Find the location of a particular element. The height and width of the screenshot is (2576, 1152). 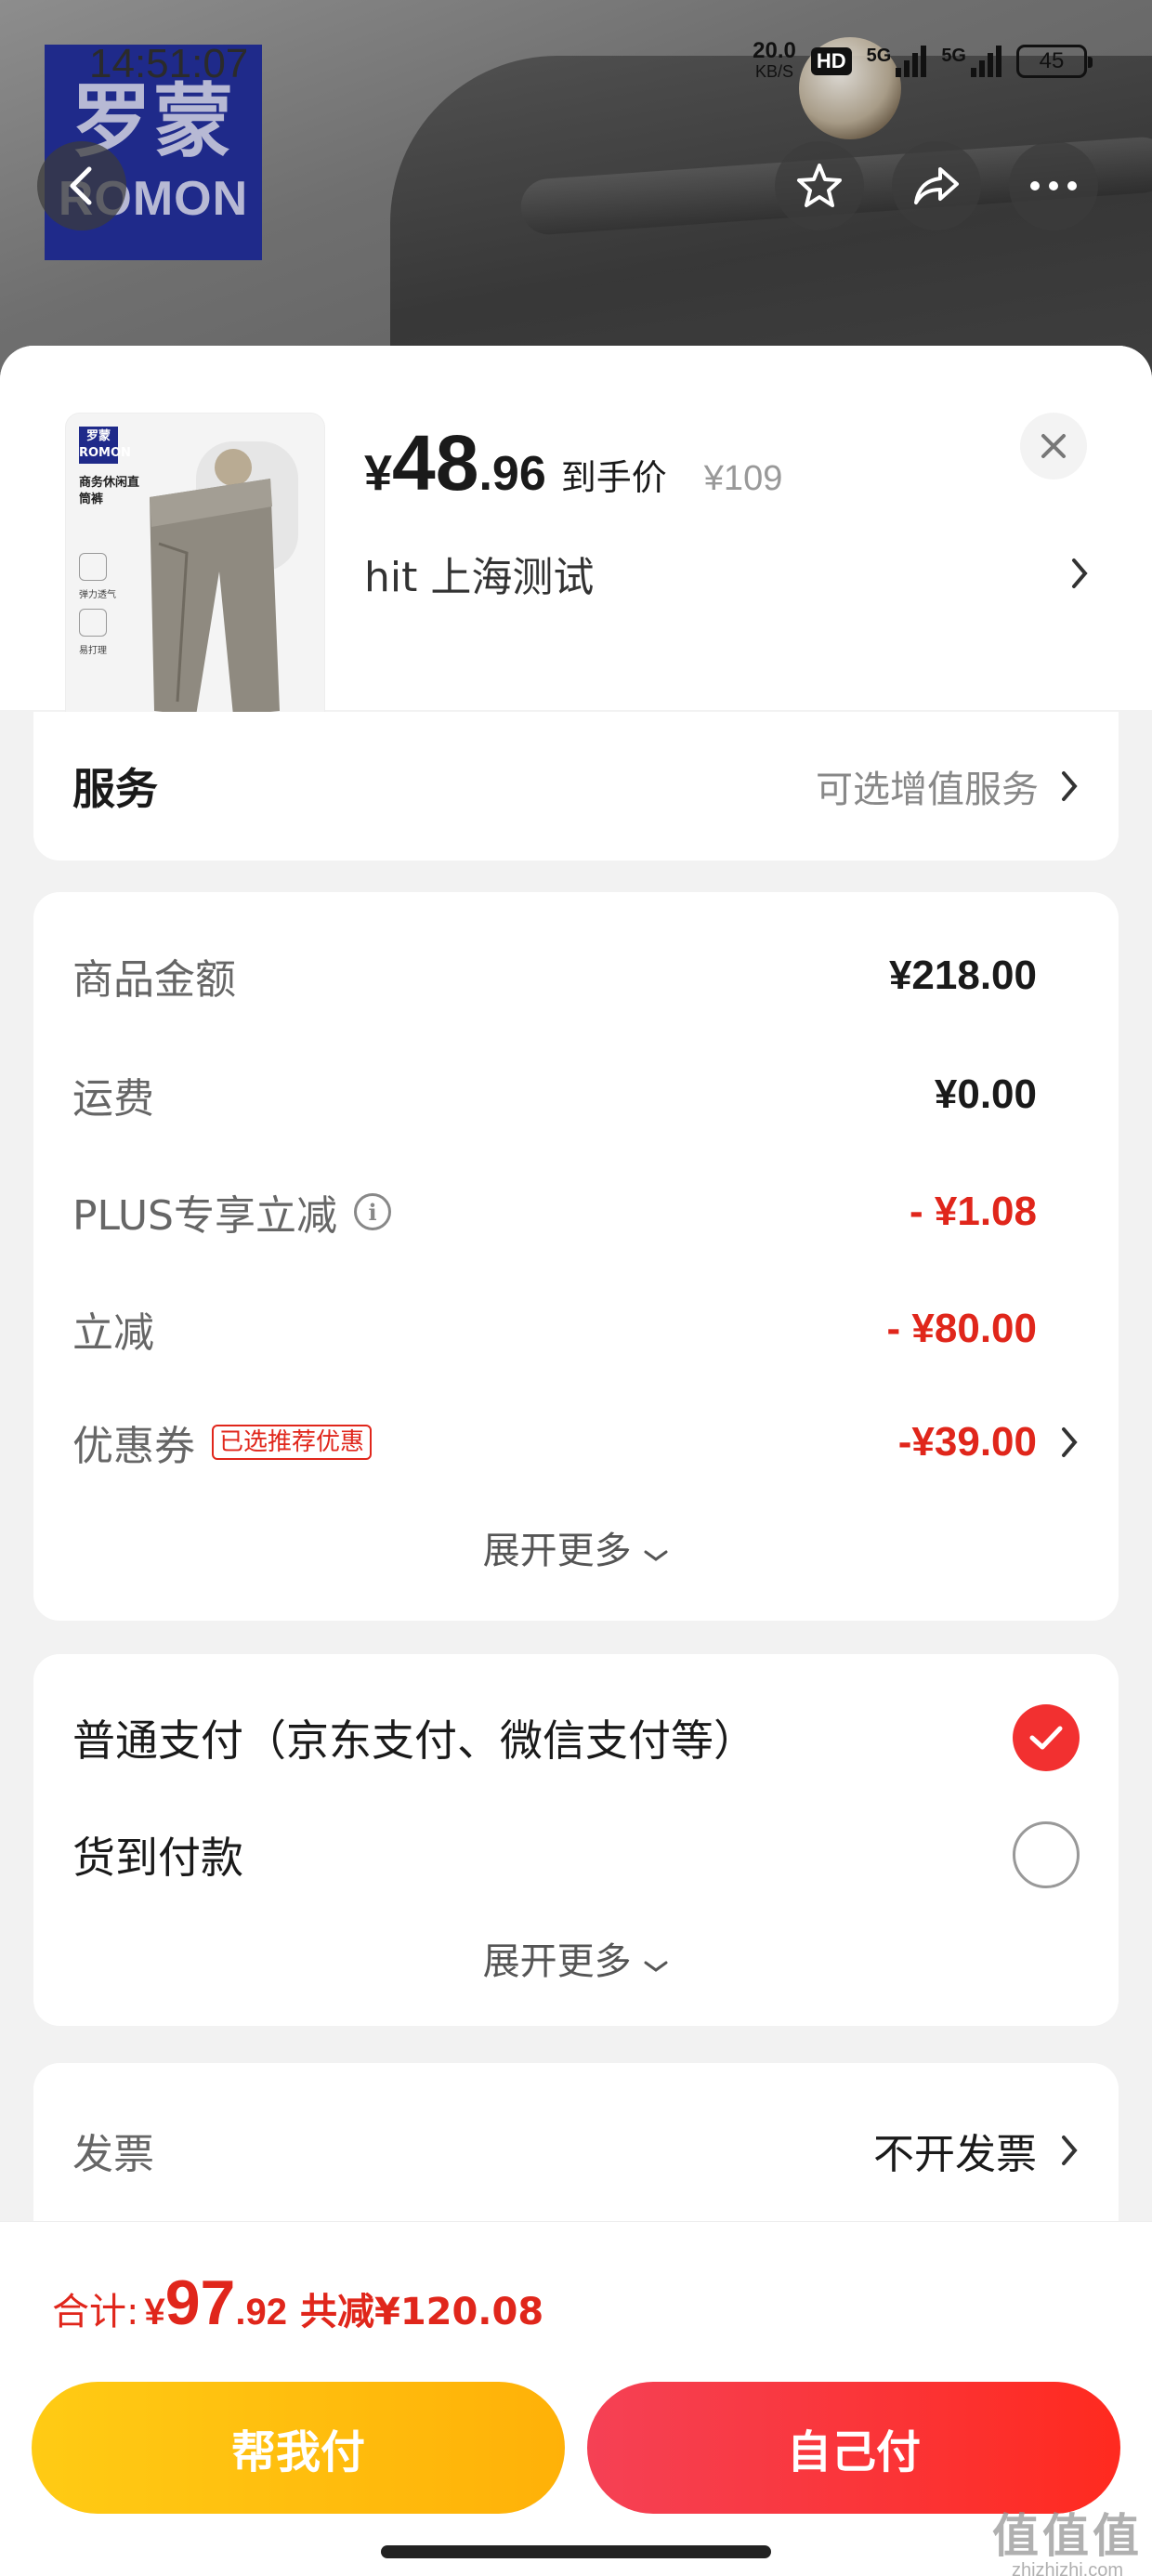

coupon-badge: 已选推荐优惠 is located at coordinates (292, 1442).